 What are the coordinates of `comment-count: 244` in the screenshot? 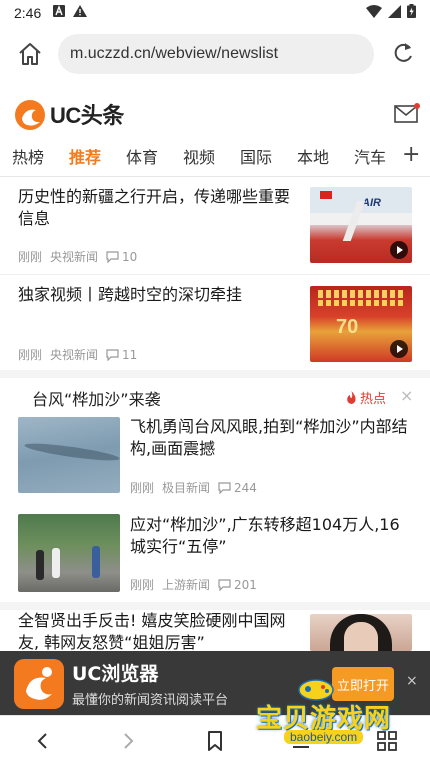 It's located at (241, 488).